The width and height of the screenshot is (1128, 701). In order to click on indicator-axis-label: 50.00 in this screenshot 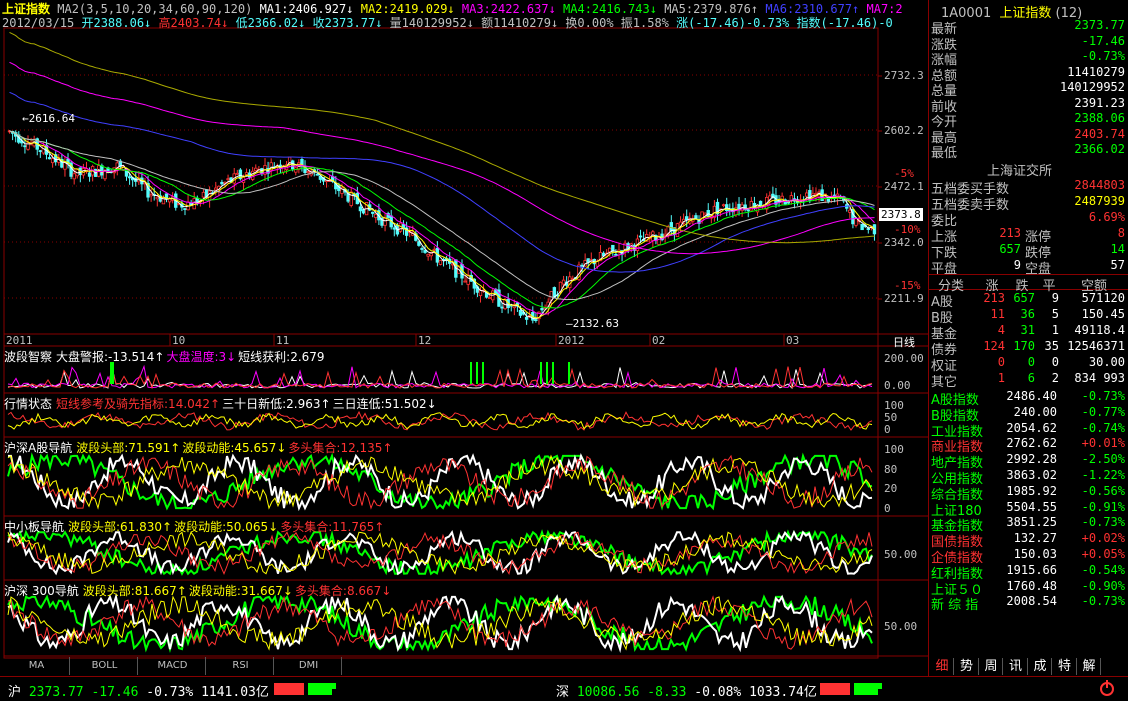, I will do `click(901, 555)`.